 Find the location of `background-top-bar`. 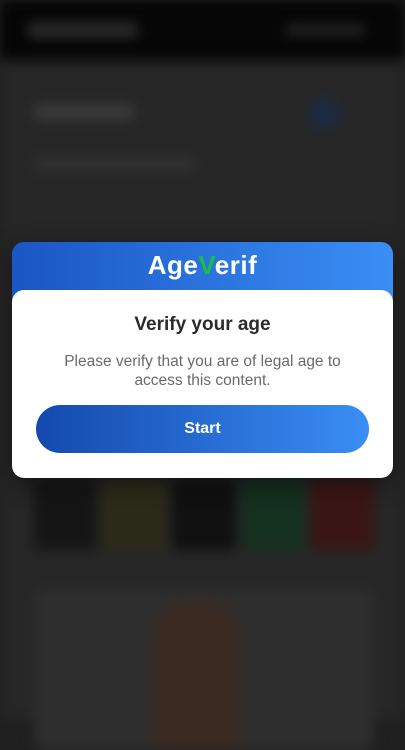

background-top-bar is located at coordinates (202, 30).